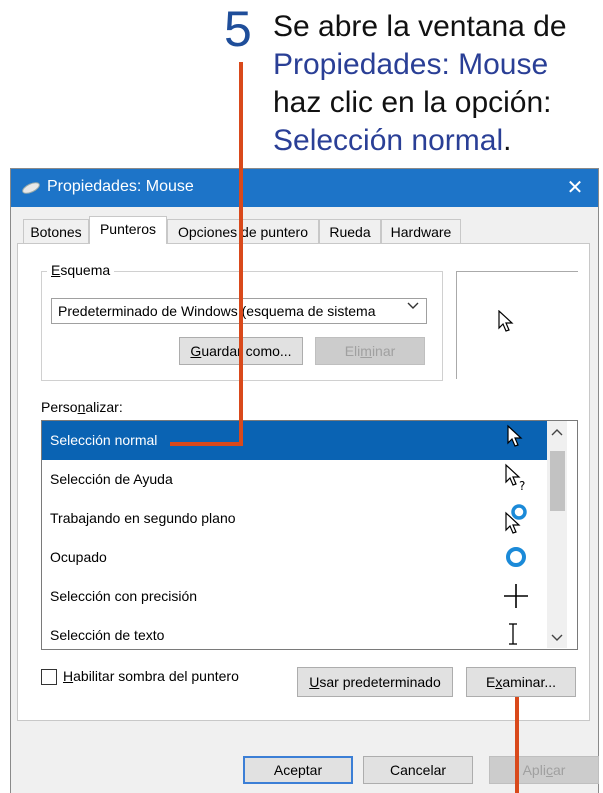  What do you see at coordinates (49, 677) in the screenshot?
I see `shadow-checkbox` at bounding box center [49, 677].